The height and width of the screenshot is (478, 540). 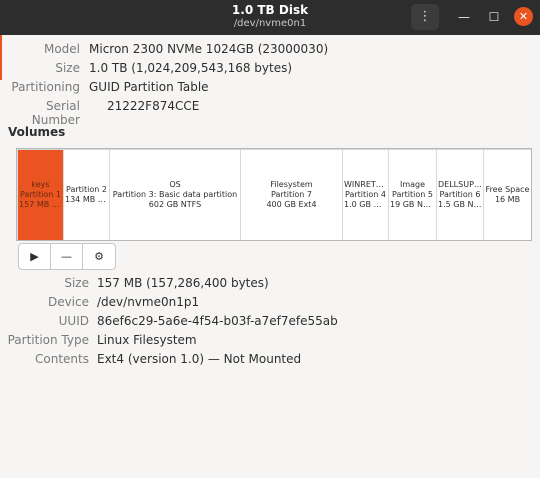 What do you see at coordinates (412, 184) in the screenshot?
I see `partition-line: Image` at bounding box center [412, 184].